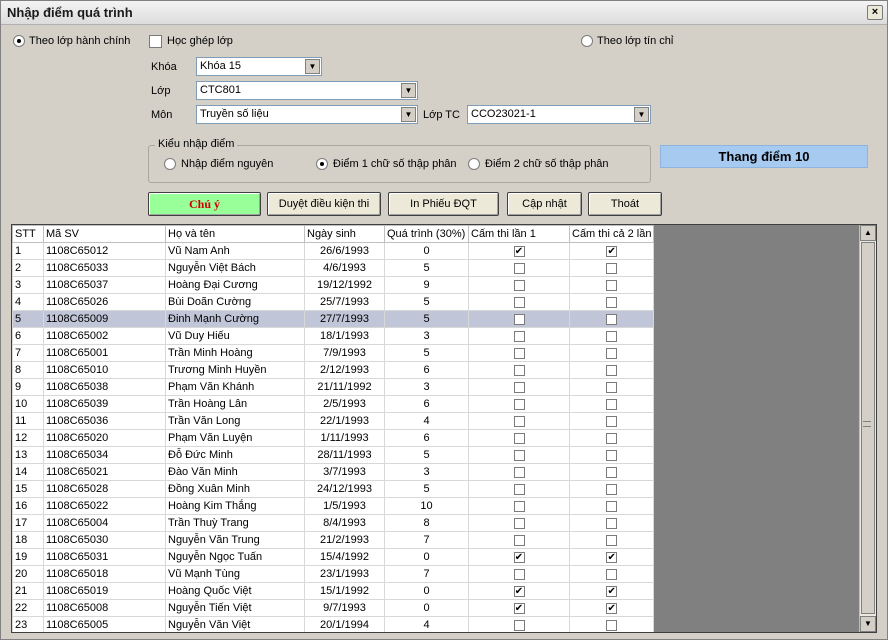 The width and height of the screenshot is (888, 640). Describe the element at coordinates (333, 540) in the screenshot. I see `table-row: 18 1108C65030 Nguyễn Văn Trung 21/2/1993 7` at that location.